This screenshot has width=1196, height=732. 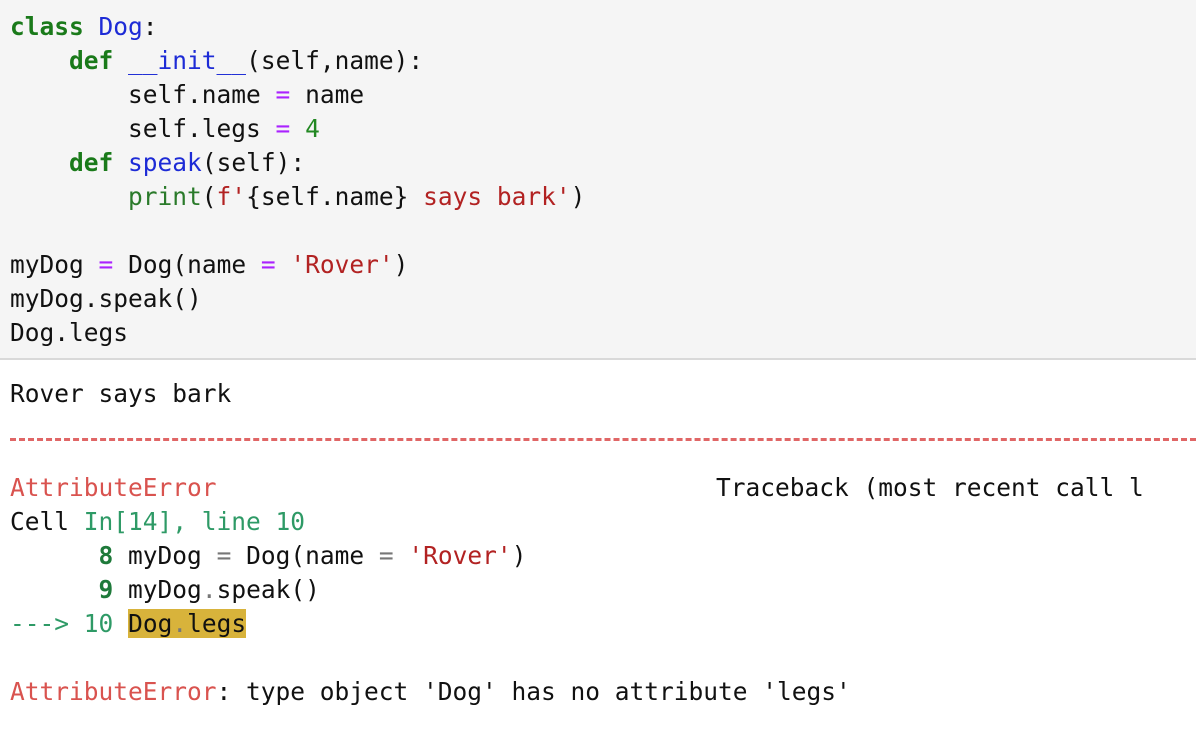 What do you see at coordinates (187, 60) in the screenshot?
I see `function-name: __init__` at bounding box center [187, 60].